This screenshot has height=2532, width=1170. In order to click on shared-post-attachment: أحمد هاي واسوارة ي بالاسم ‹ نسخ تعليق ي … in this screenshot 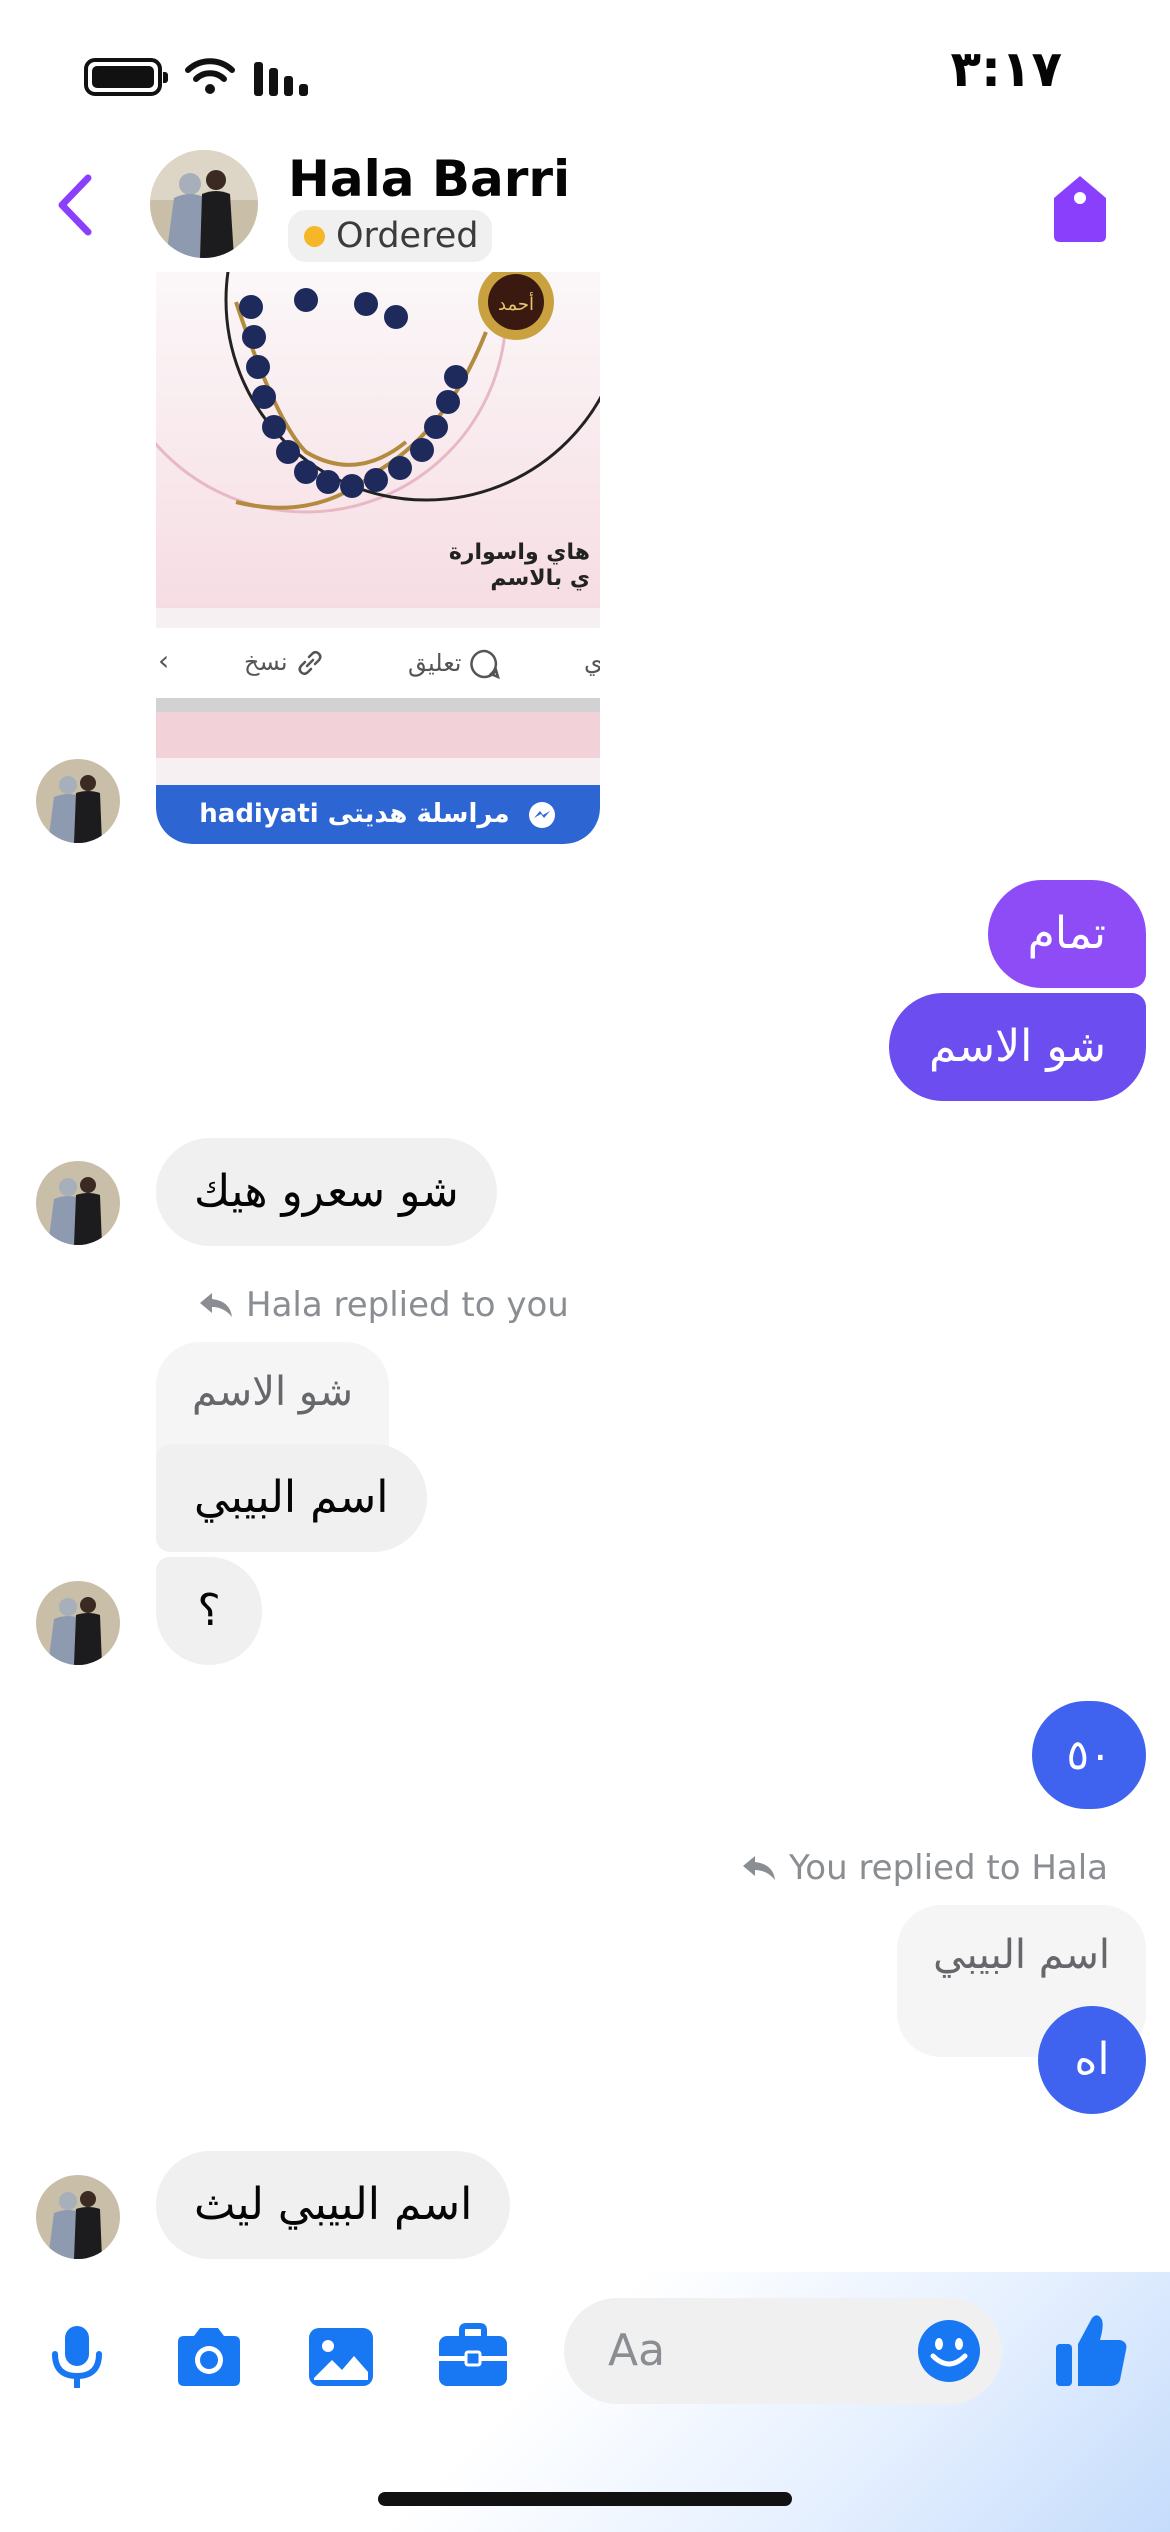, I will do `click(378, 558)`.